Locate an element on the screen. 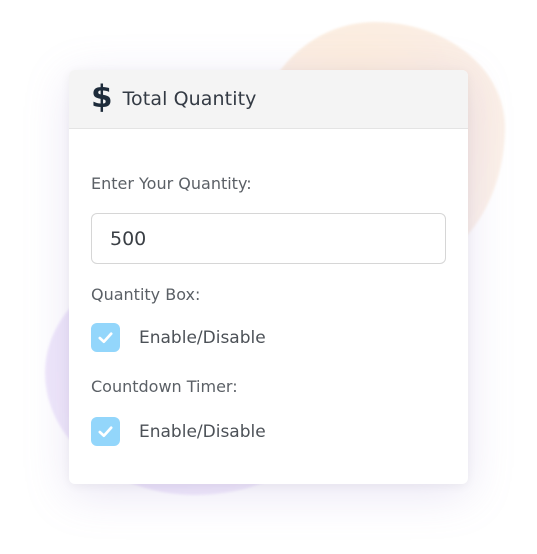 The height and width of the screenshot is (554, 537). countdown-timer-label: Countdown Timer: is located at coordinates (164, 386).